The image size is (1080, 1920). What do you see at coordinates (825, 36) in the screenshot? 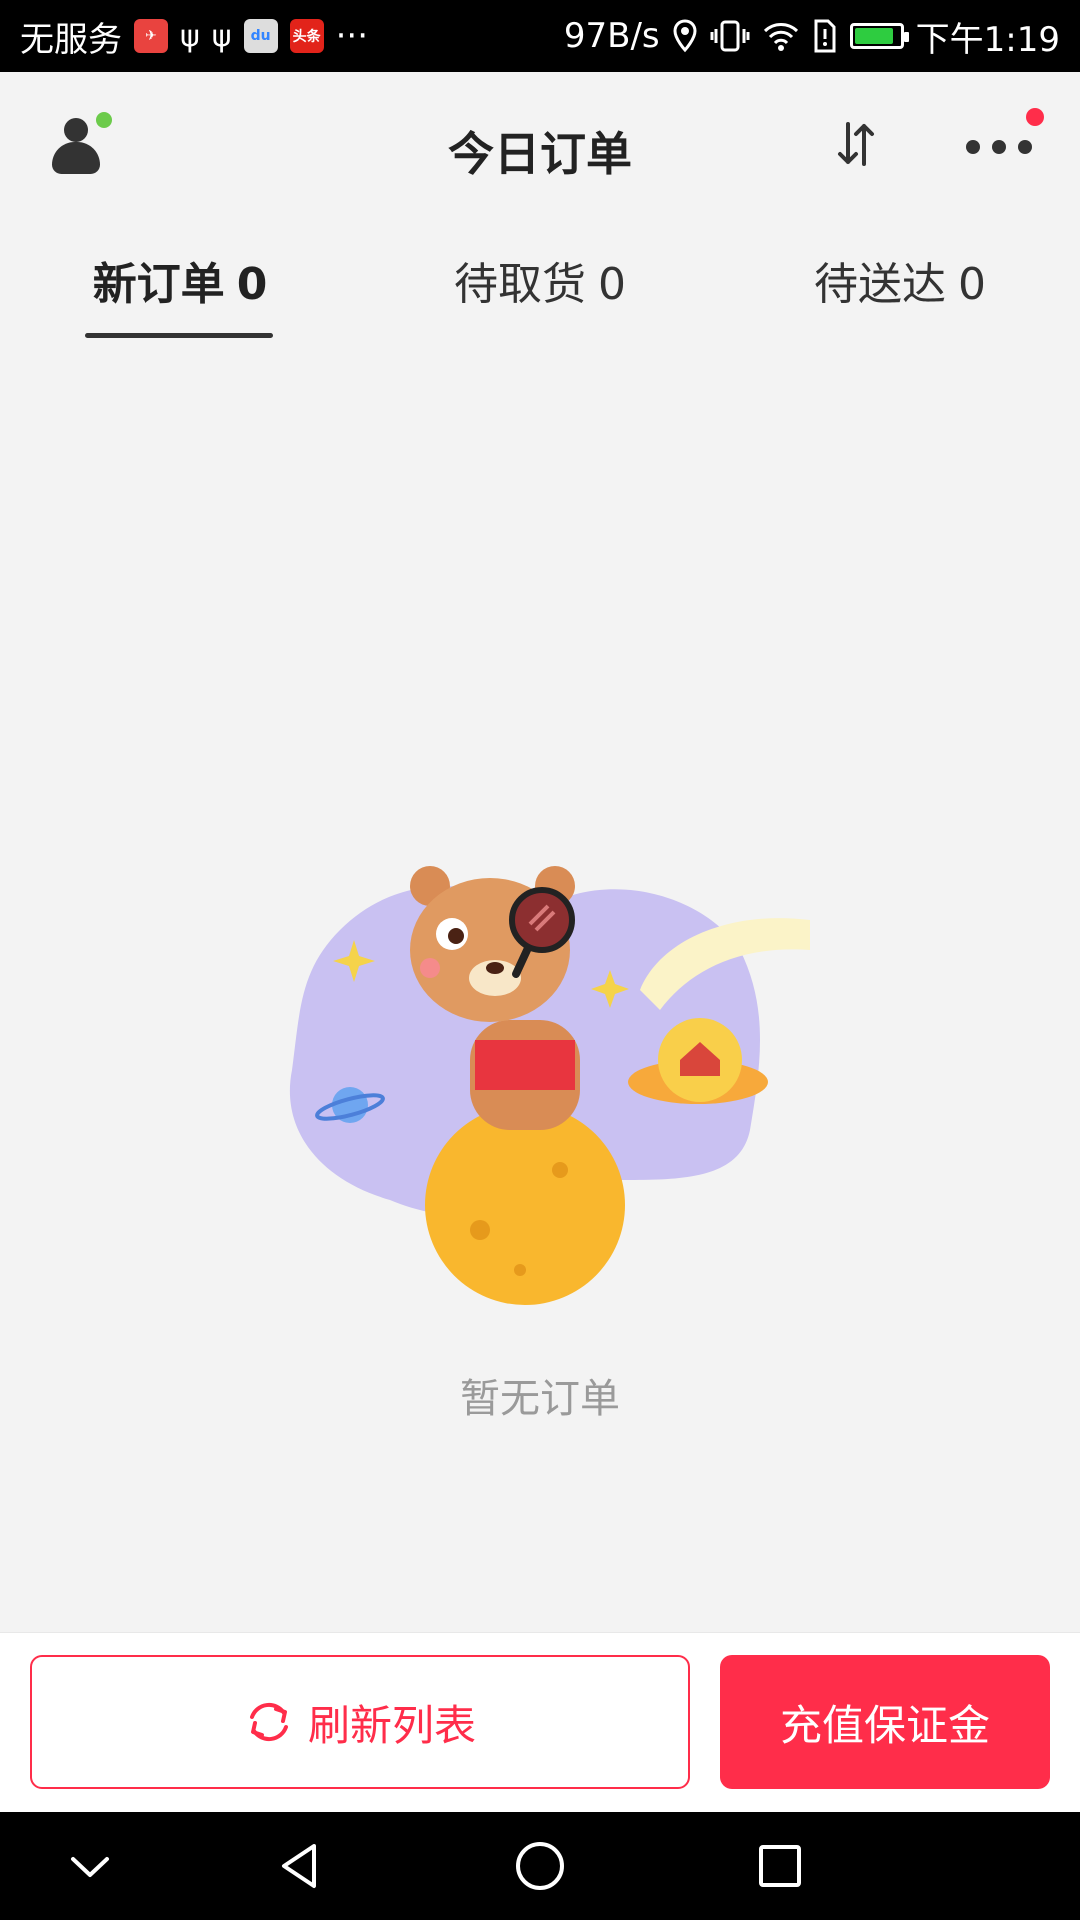
I see `sim-alert-icon` at bounding box center [825, 36].